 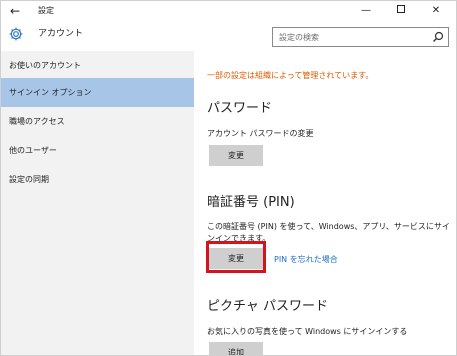 I want to click on sidebar-item-sync-settings: 設定の同期, so click(x=97, y=179).